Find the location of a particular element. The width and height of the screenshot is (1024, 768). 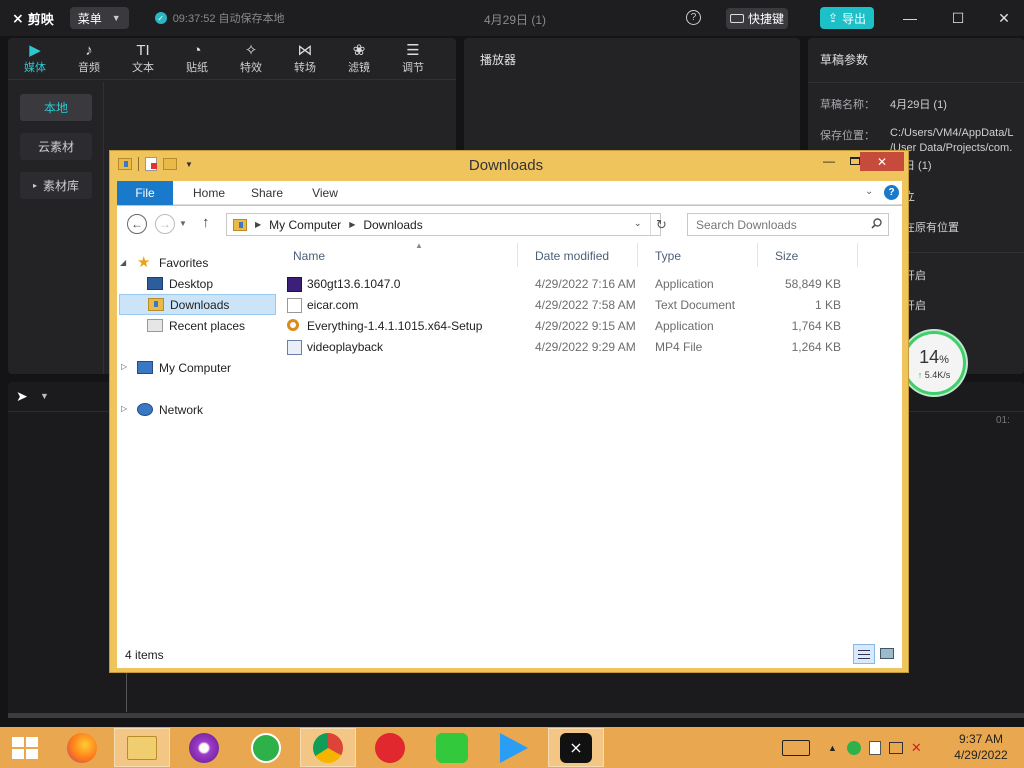

ribbon-tabs: File Home Share View ⌄ ? is located at coordinates (509, 193).